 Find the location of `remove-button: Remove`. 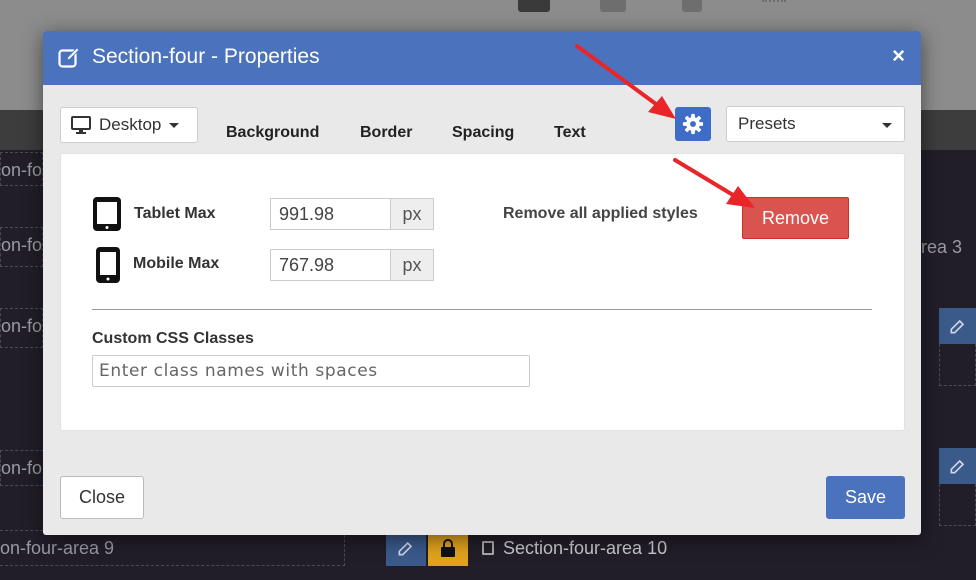

remove-button: Remove is located at coordinates (795, 218).